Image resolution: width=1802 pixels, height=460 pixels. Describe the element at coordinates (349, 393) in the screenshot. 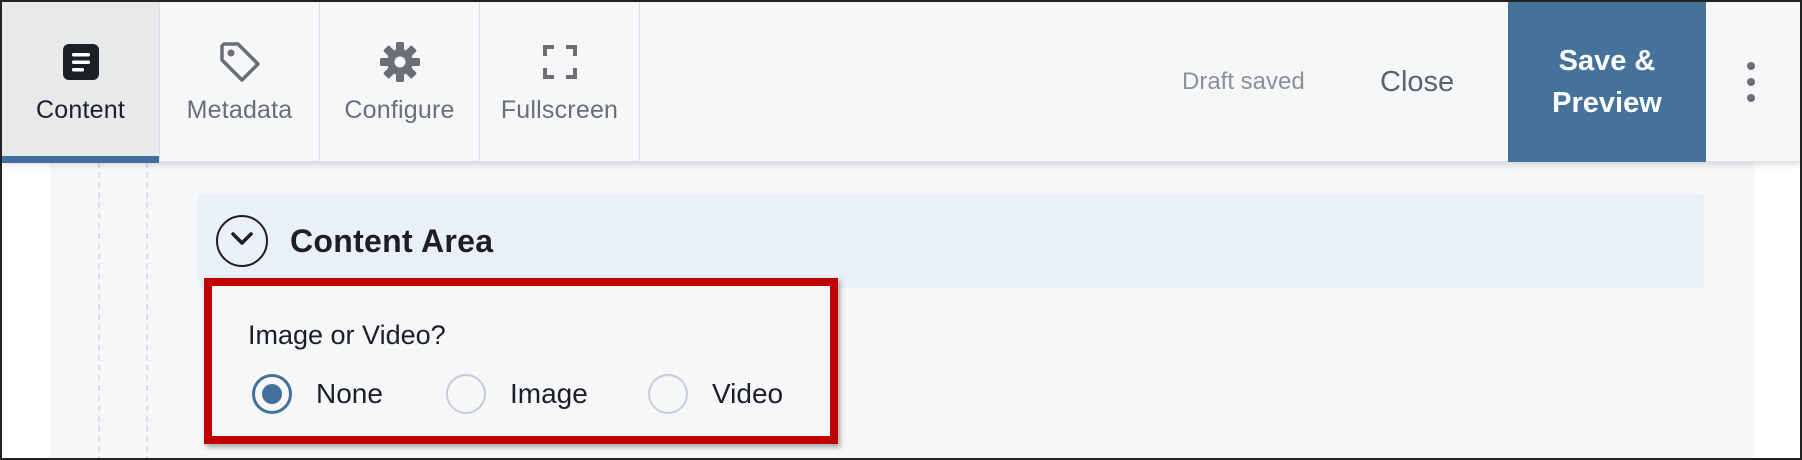

I see `radio-label: None` at that location.